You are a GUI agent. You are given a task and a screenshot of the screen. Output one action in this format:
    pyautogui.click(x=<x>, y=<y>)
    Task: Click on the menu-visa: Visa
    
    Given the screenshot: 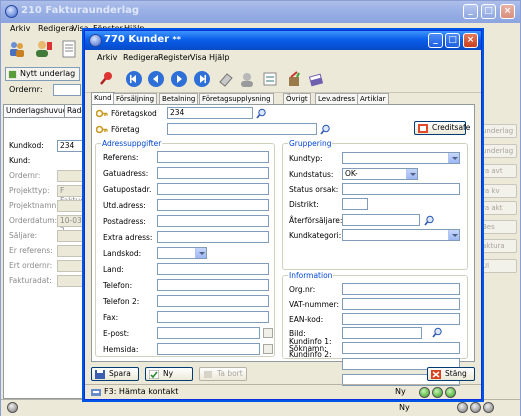 What is the action you would take?
    pyautogui.click(x=198, y=57)
    